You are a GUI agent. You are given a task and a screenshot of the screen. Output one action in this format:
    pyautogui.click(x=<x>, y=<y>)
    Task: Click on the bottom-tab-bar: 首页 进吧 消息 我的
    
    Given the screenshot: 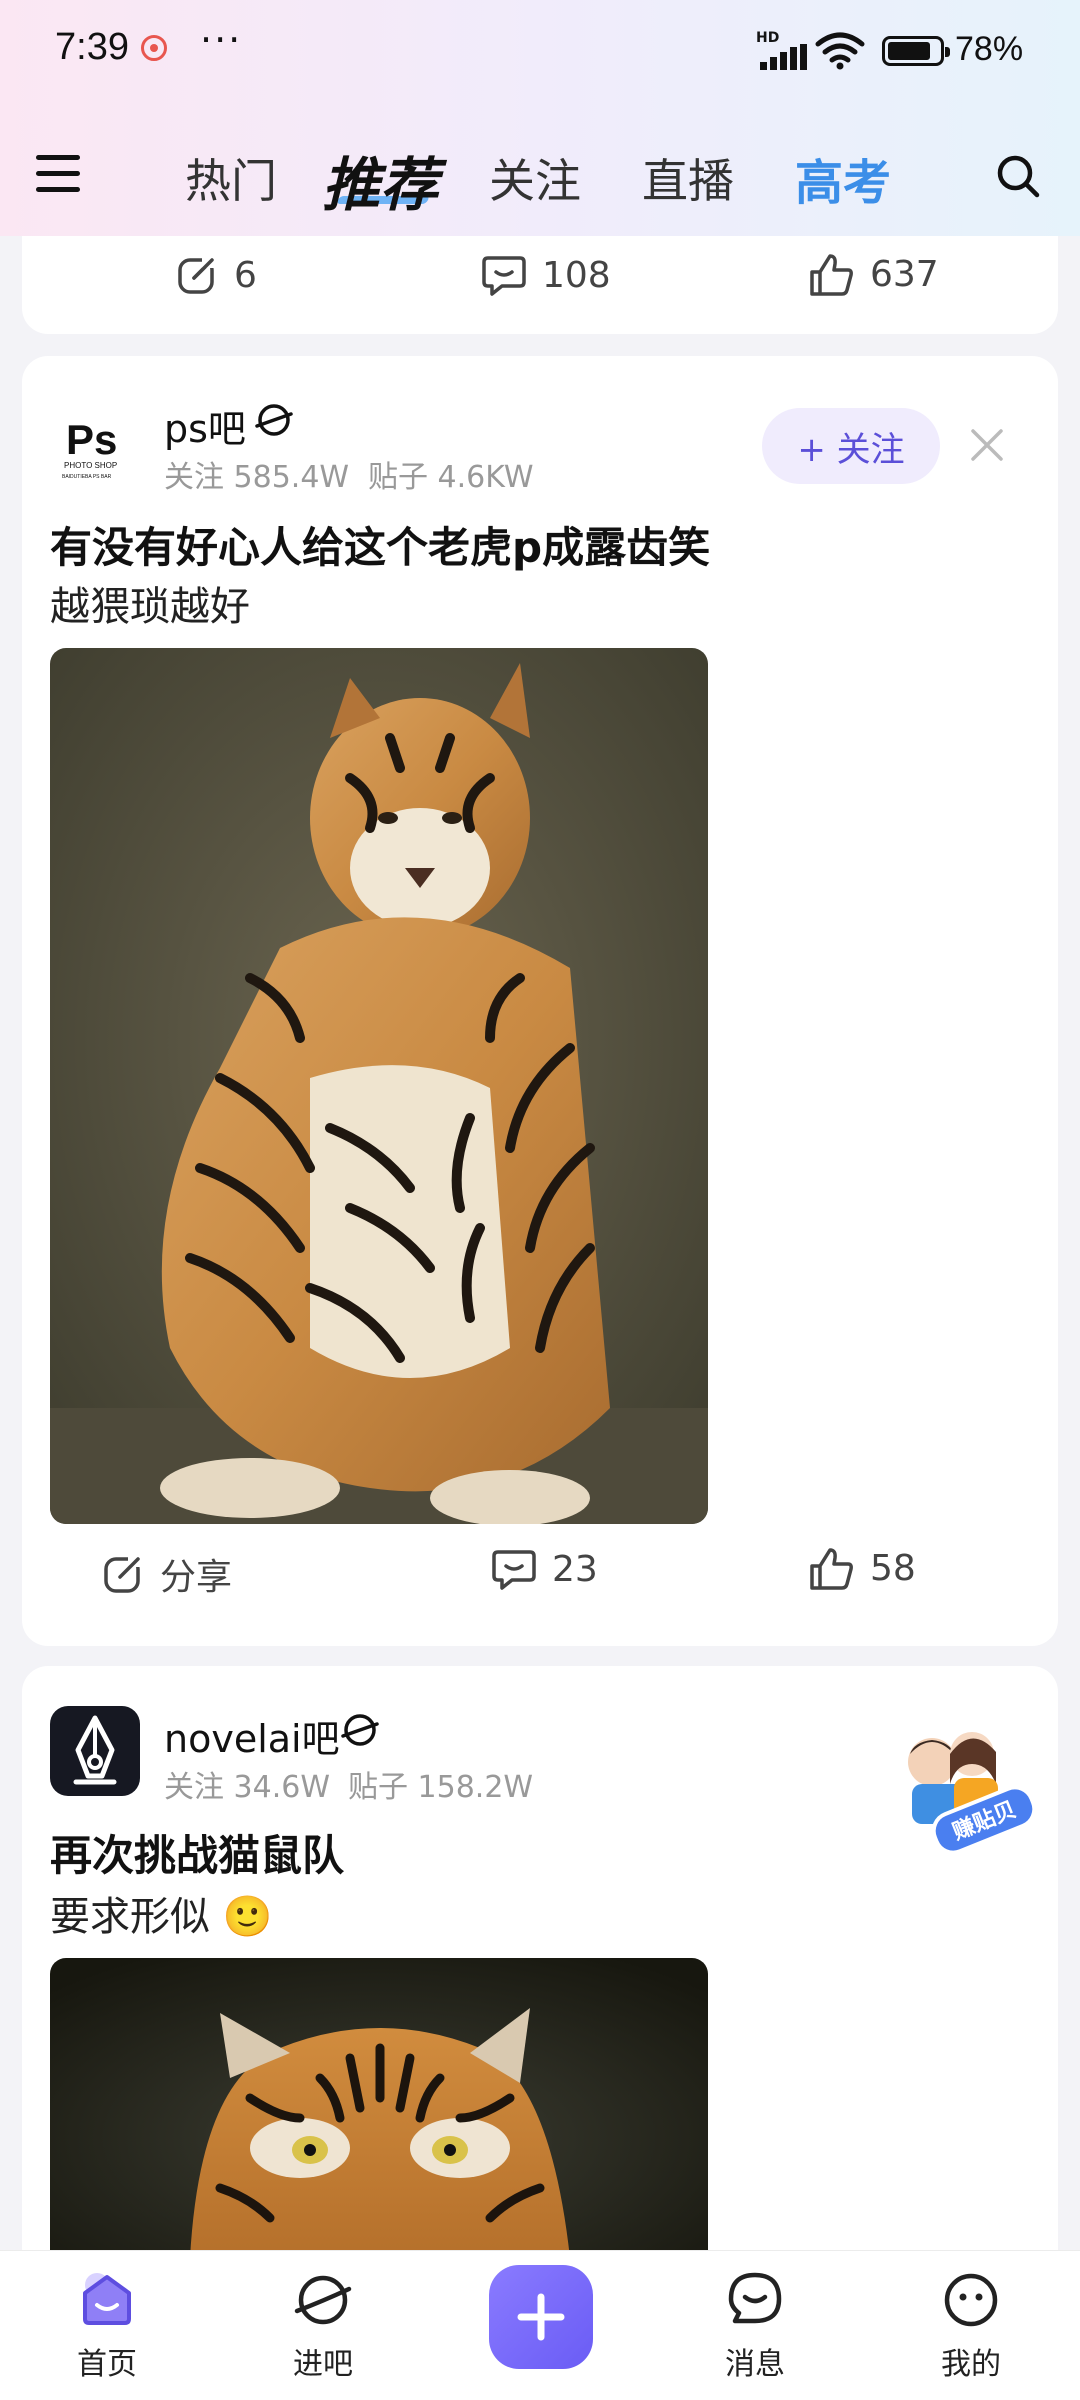 What is the action you would take?
    pyautogui.click(x=540, y=2325)
    